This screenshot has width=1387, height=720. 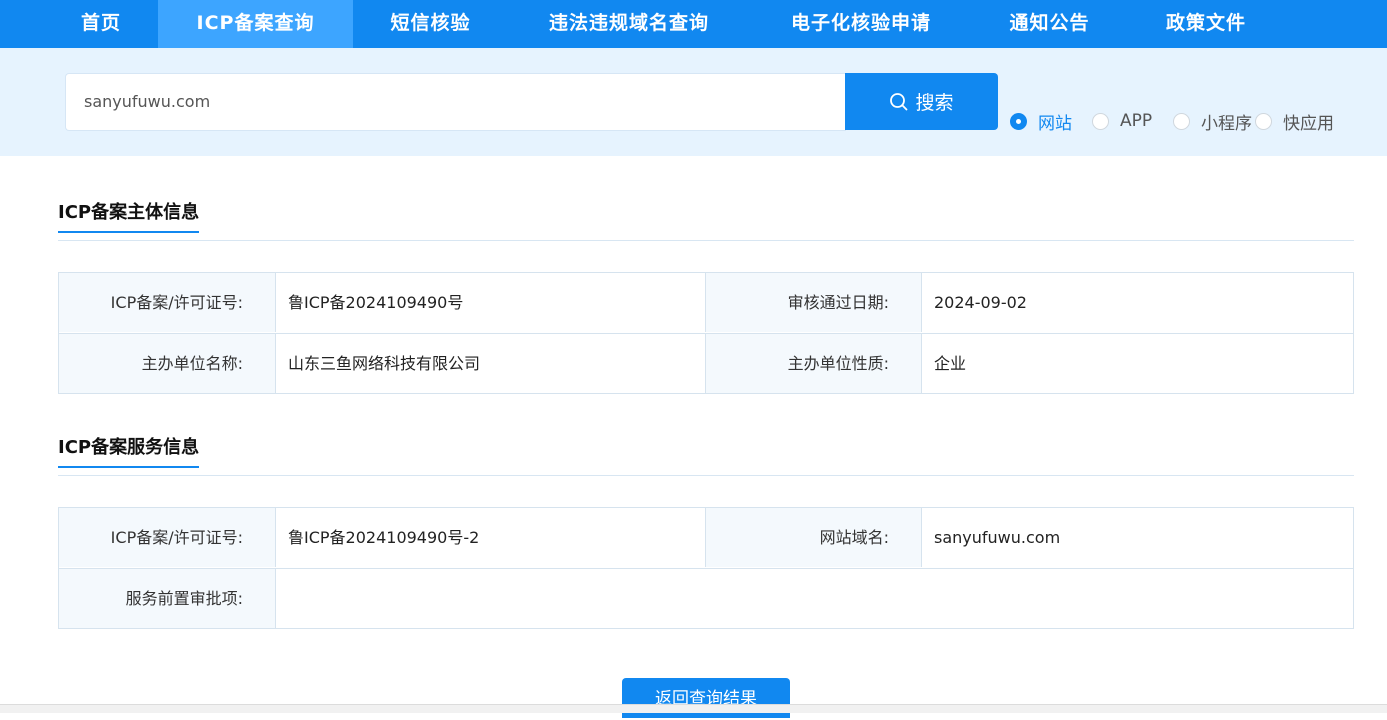 I want to click on subject-section-title: ICP备案主体信息, so click(x=129, y=215).